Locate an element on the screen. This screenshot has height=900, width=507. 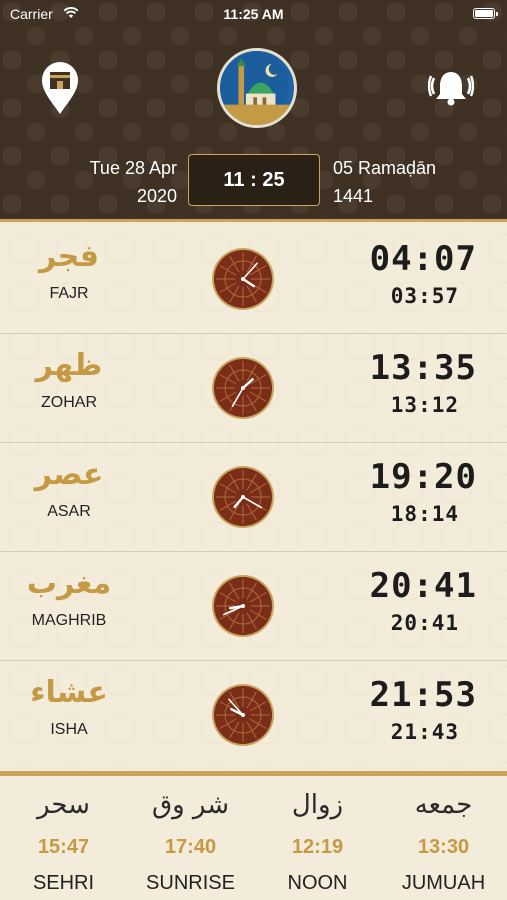
footer-name: JUMUAH is located at coordinates (443, 883).